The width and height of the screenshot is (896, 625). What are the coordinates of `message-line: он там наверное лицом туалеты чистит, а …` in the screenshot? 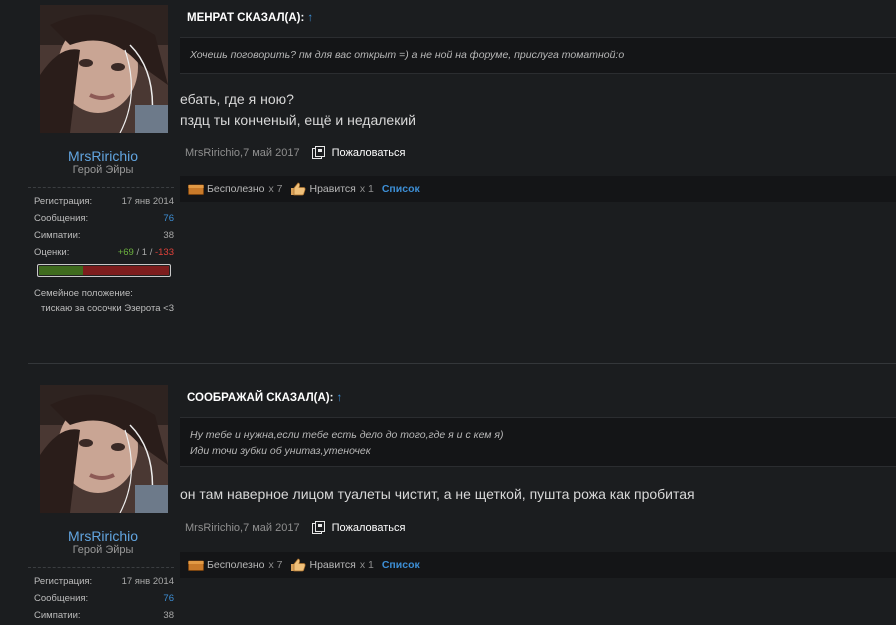 It's located at (437, 494).